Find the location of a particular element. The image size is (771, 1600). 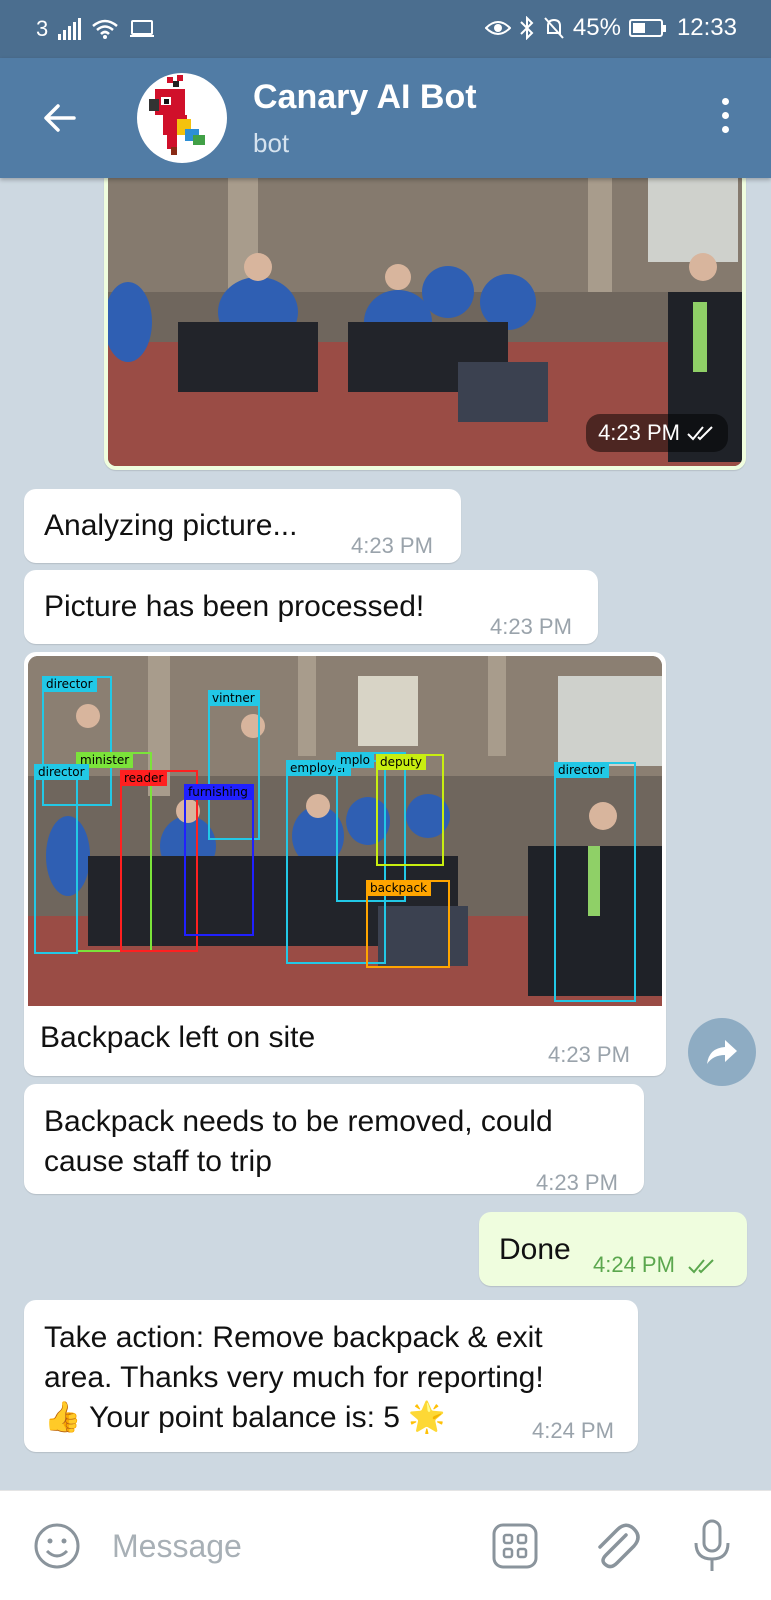

message-time-text: 4:24 PM is located at coordinates (634, 1264).